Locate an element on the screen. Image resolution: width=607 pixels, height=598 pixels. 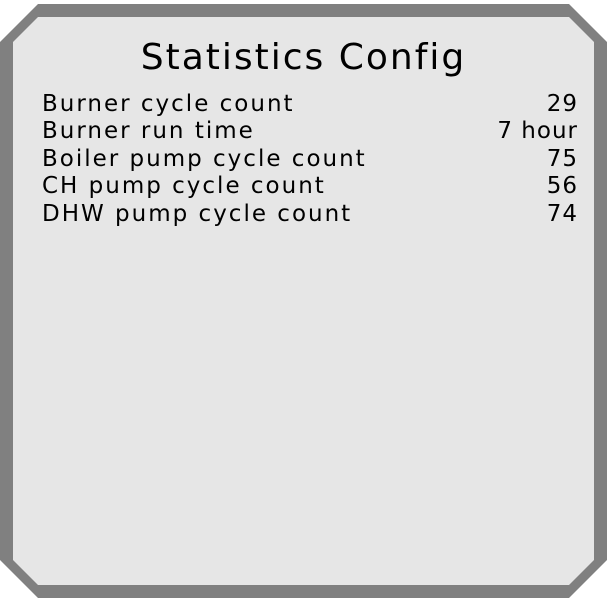
stat-value: 7 hour is located at coordinates (537, 131).